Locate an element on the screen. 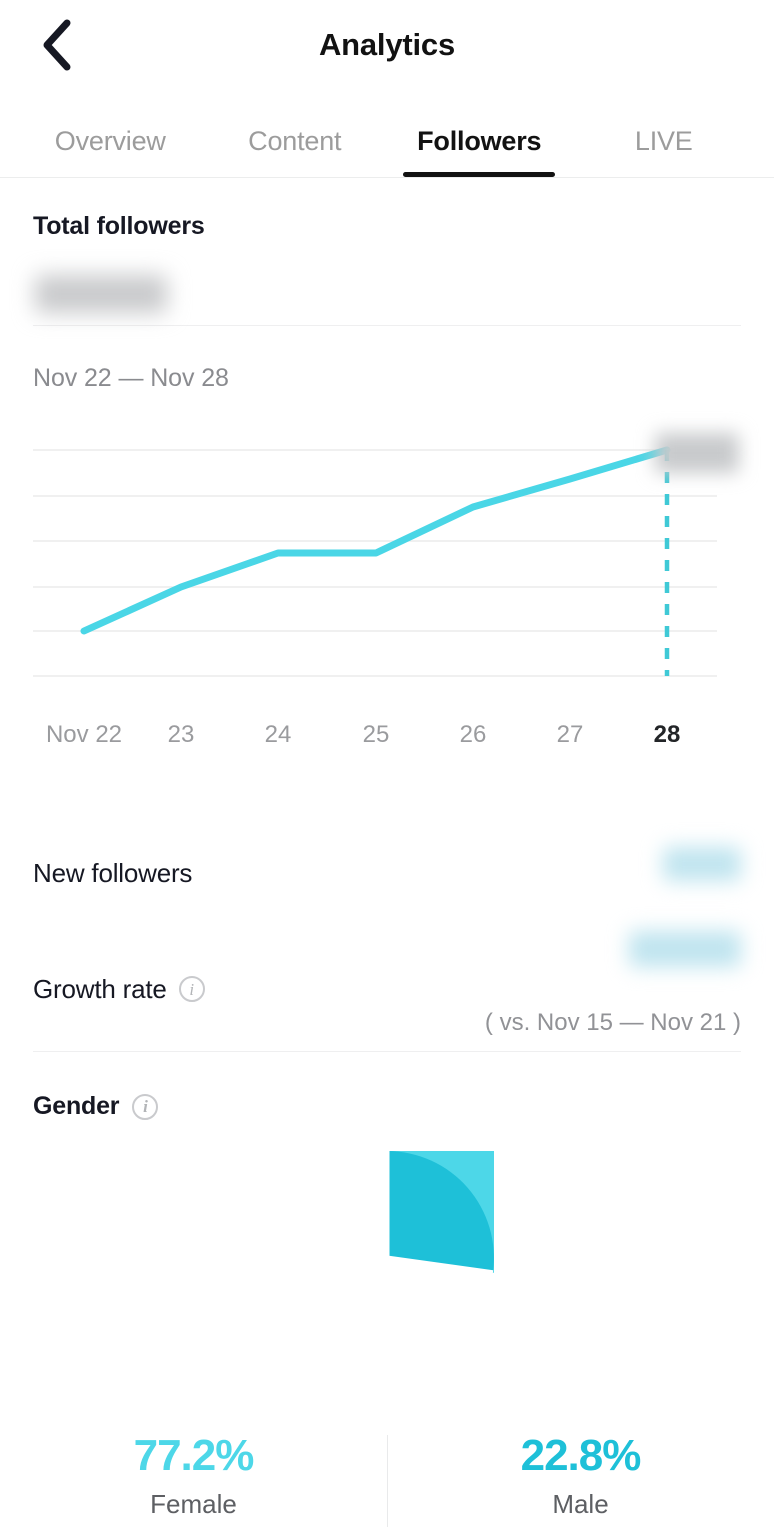 Image resolution: width=774 pixels, height=1536 pixels. gender-heading: Gender i is located at coordinates (387, 1106).